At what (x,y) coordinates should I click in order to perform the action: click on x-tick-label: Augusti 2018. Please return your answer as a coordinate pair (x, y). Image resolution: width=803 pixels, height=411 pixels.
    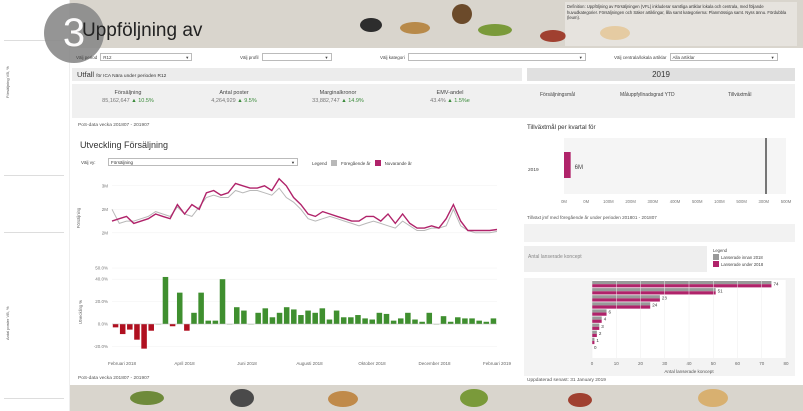
    Looking at the image, I should click on (309, 363).